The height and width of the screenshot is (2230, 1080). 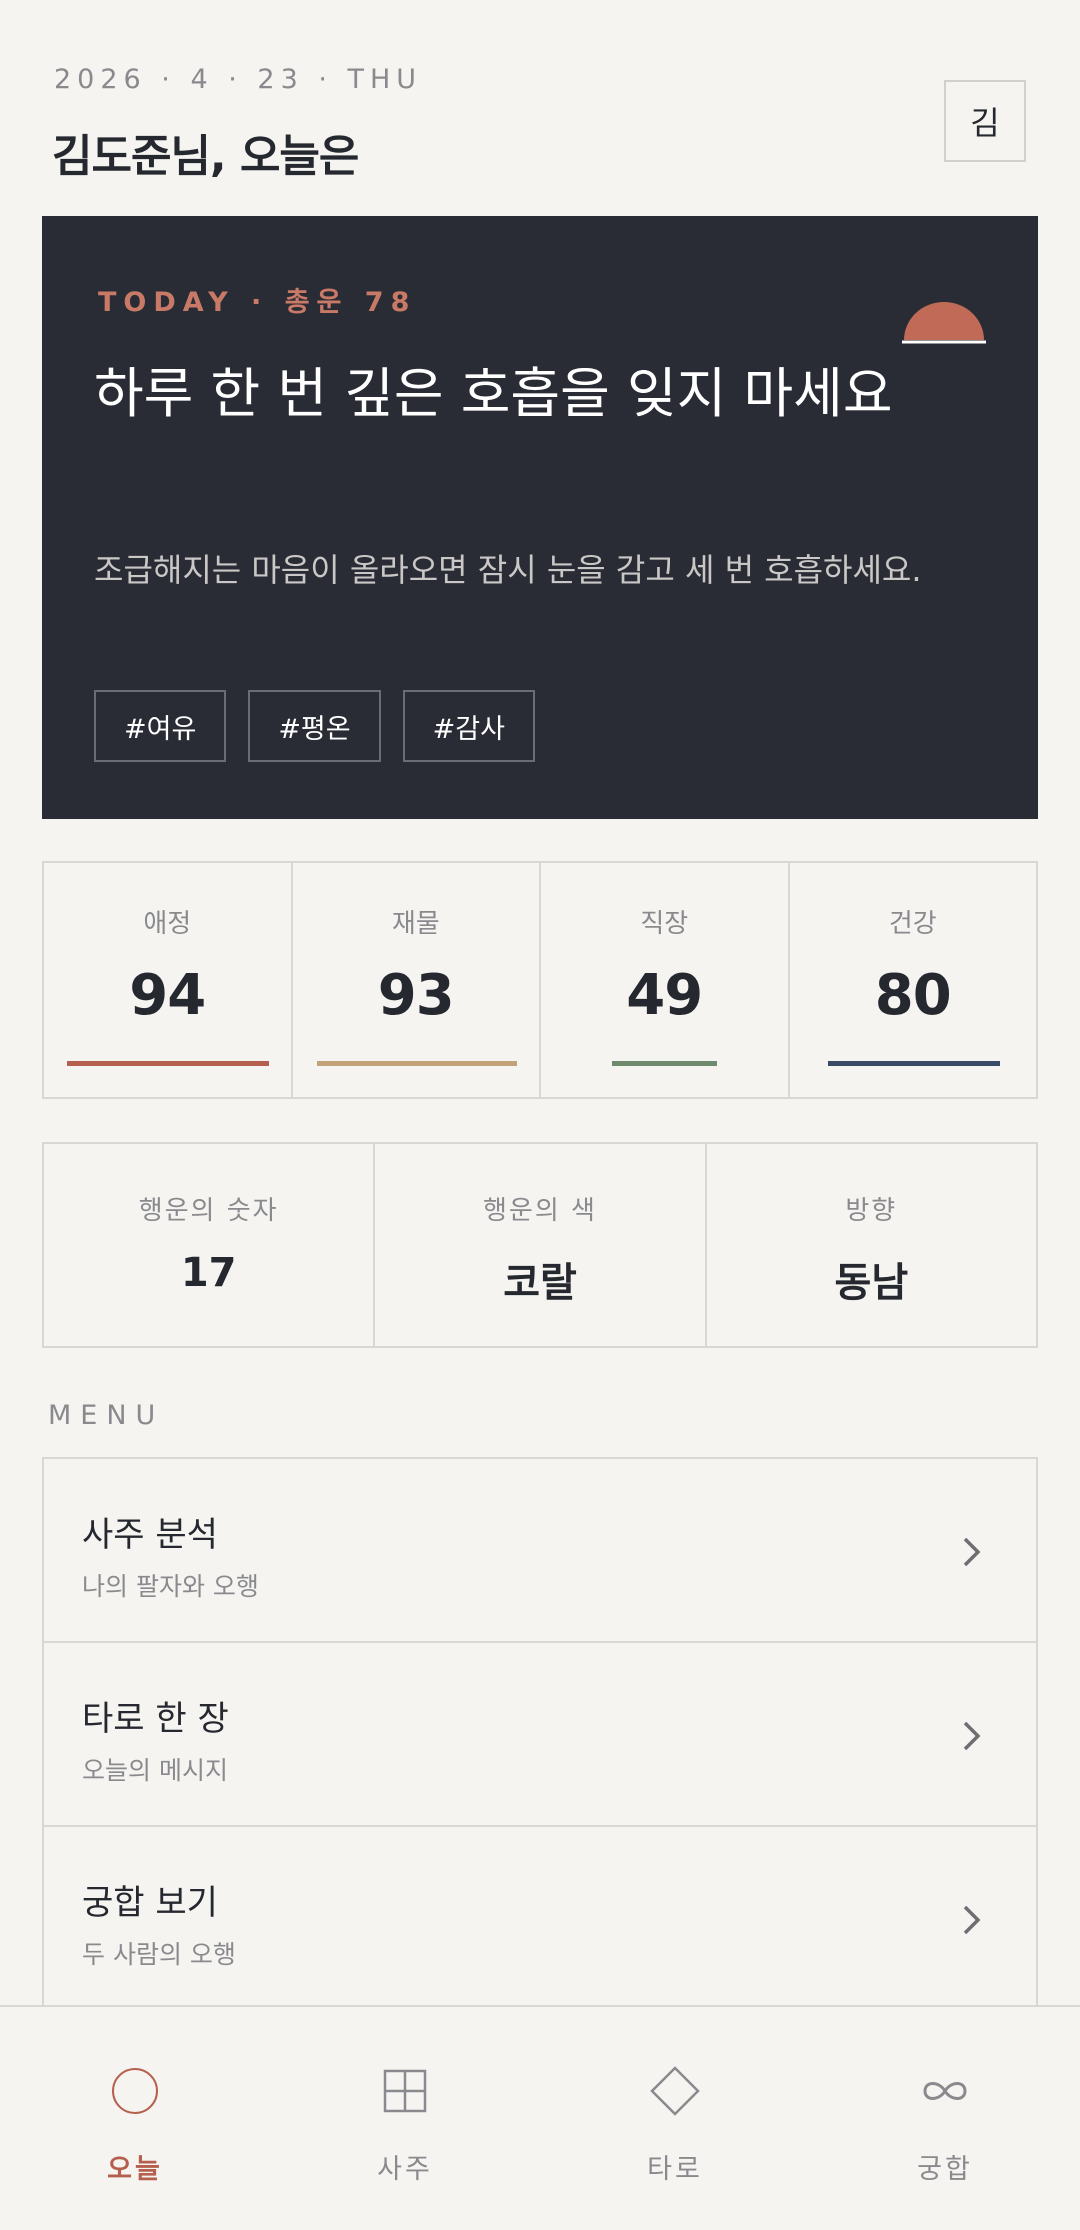 What do you see at coordinates (871, 1283) in the screenshot?
I see `lucky-value: 동남` at bounding box center [871, 1283].